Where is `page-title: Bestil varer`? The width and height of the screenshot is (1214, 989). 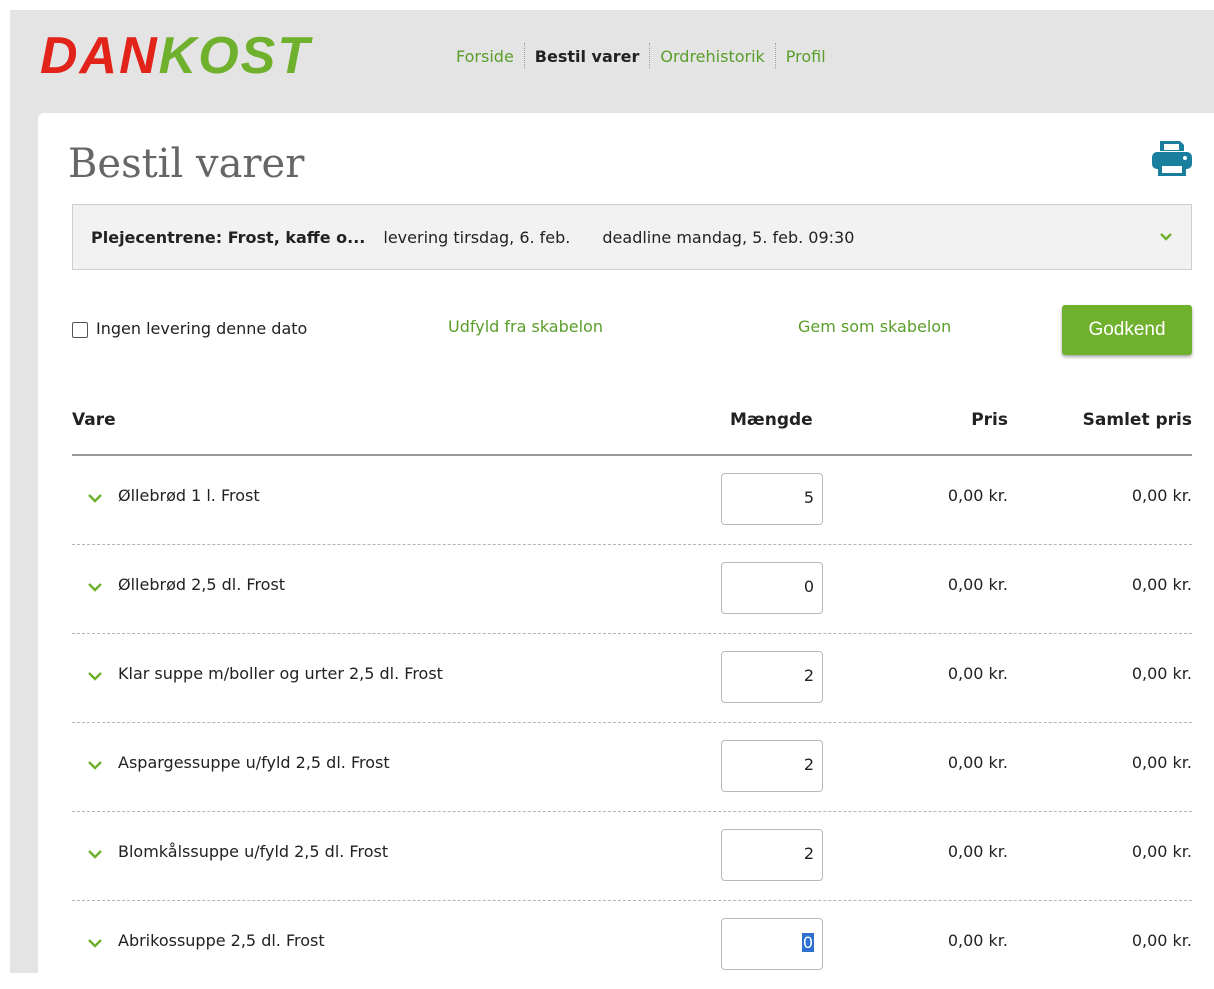 page-title: Bestil varer is located at coordinates (186, 164).